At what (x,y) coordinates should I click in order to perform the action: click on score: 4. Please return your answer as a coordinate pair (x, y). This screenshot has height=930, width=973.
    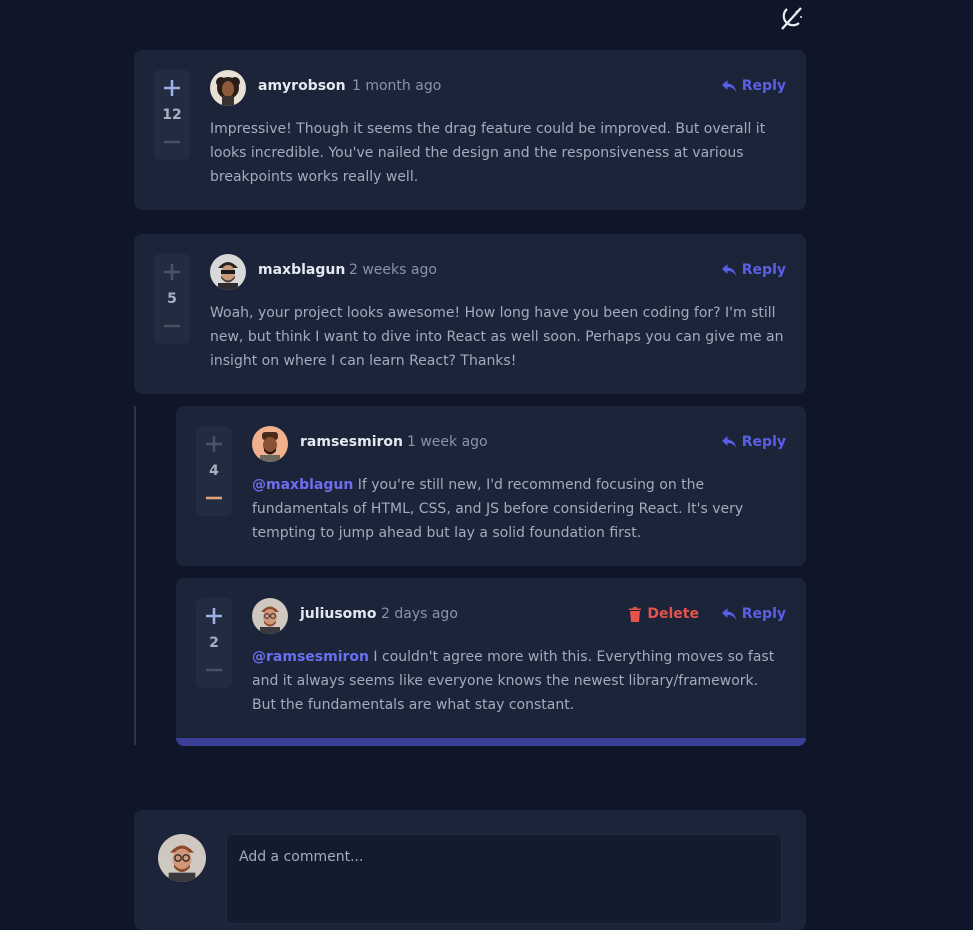
    Looking at the image, I should click on (214, 471).